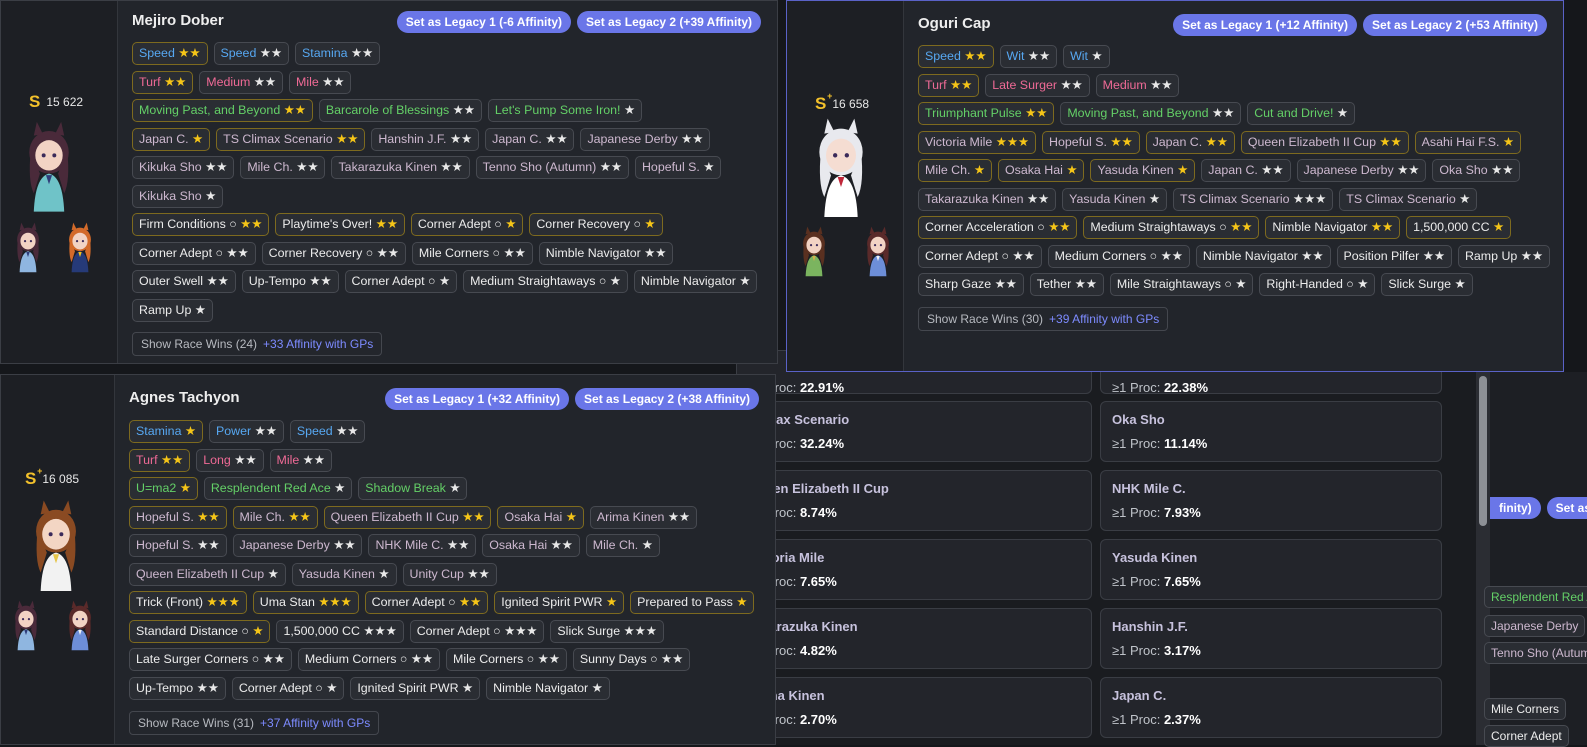  Describe the element at coordinates (477, 399) in the screenshot. I see `set-legacy-1-button: Set as Legacy 1 (+32 Affinity)` at that location.